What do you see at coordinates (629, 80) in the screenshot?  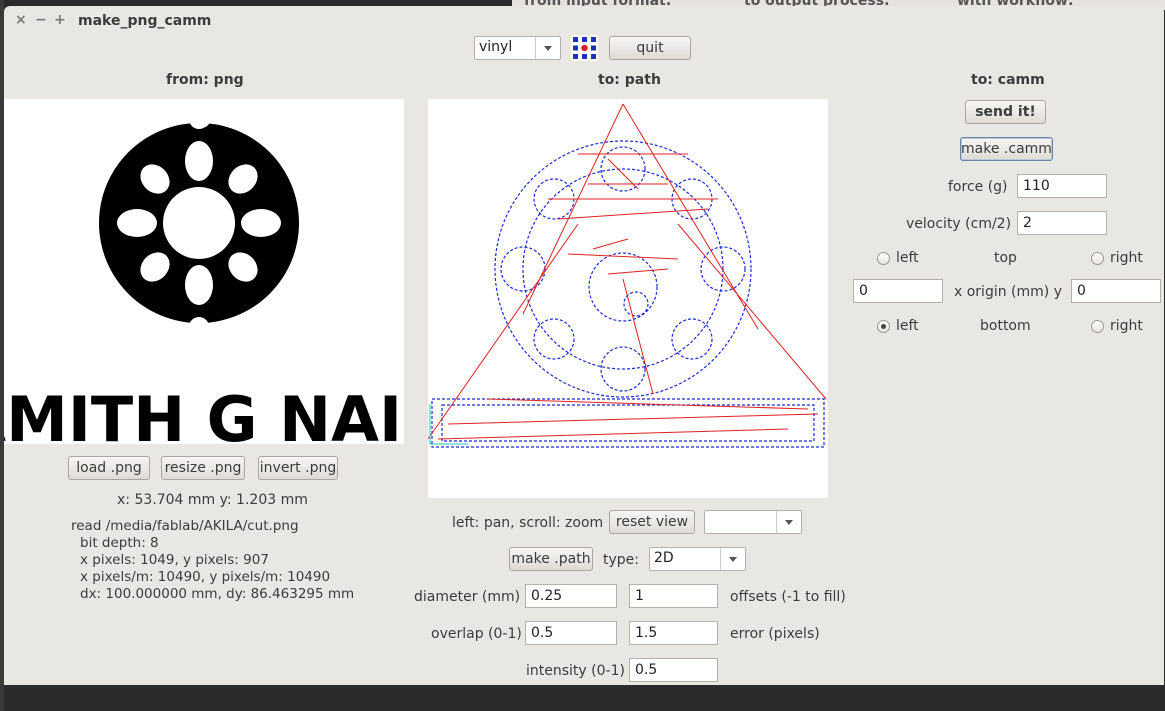 I see `path-header: to: path` at bounding box center [629, 80].